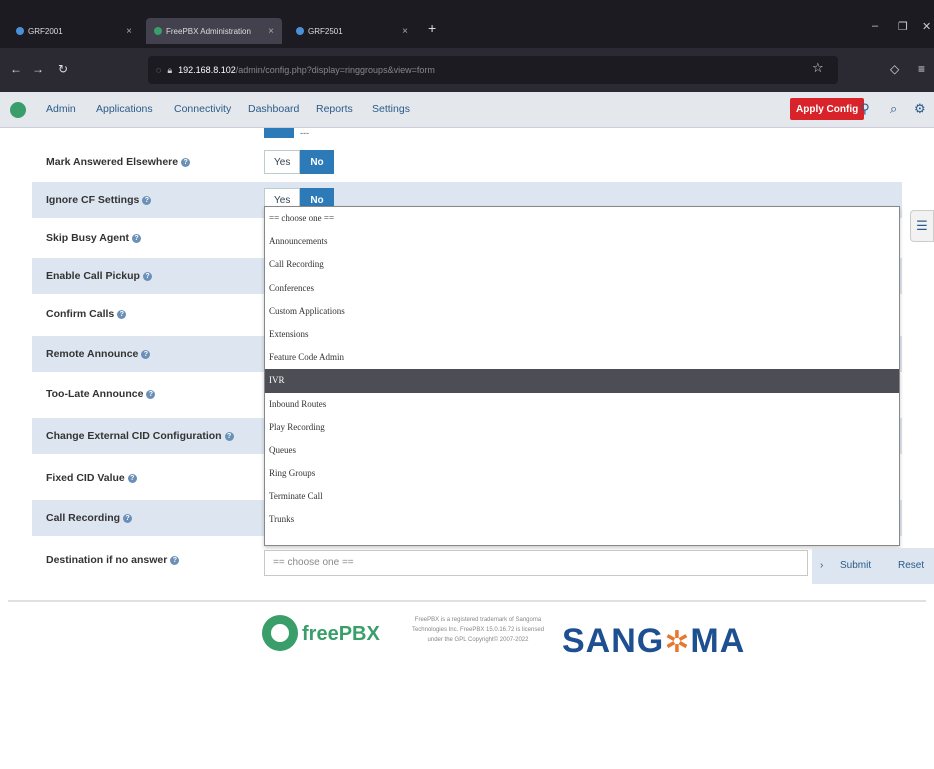 This screenshot has height=769, width=934. I want to click on toggle-partial-label: ---, so click(304, 133).